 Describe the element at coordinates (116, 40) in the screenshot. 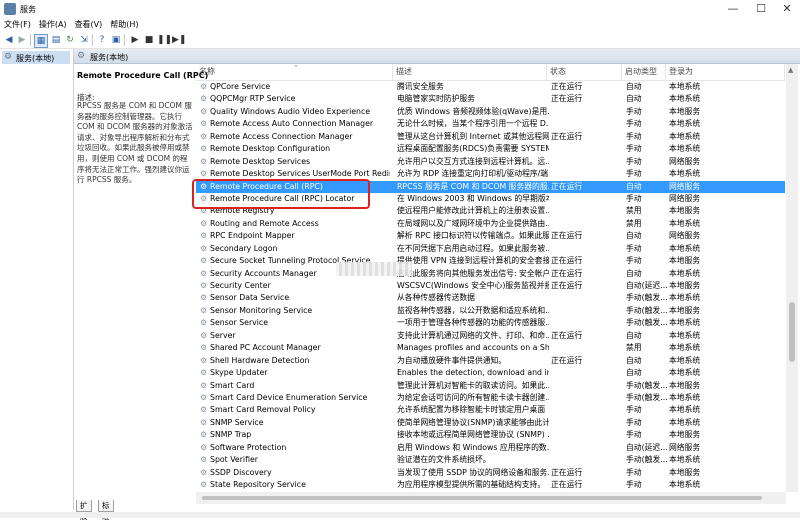

I see `properties-icon: ▣` at that location.